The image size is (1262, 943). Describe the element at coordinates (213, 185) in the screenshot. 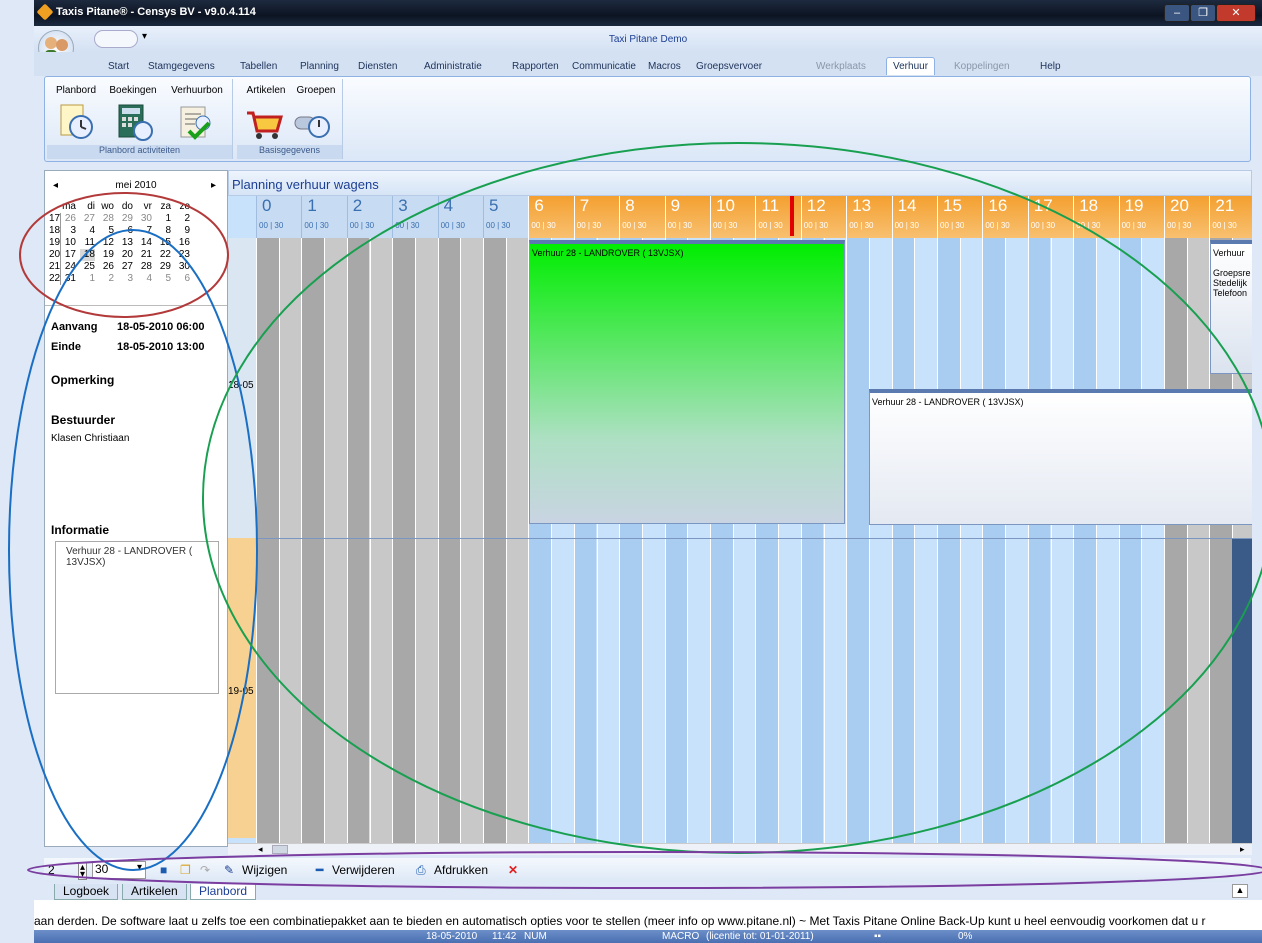

I see `next-month-button: ▸` at that location.